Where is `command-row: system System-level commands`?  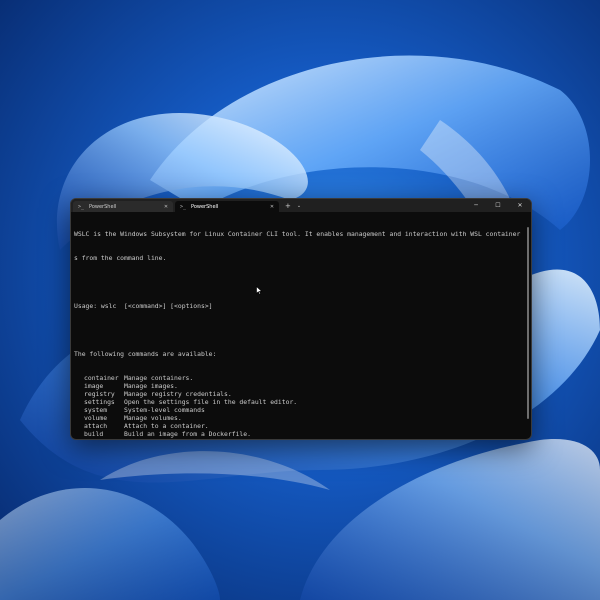 command-row: system System-level commands is located at coordinates (296, 410).